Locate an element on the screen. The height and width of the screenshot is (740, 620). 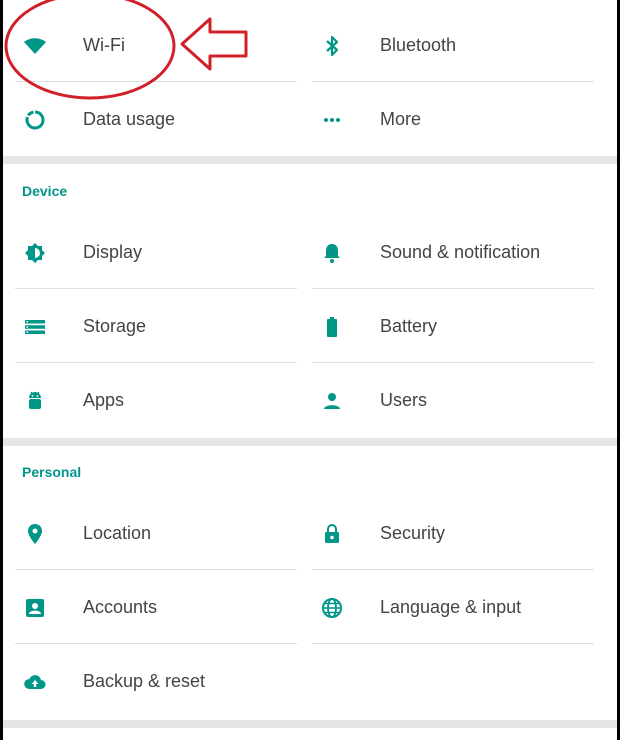
settings-item-label: Security is located at coordinates (413, 533).